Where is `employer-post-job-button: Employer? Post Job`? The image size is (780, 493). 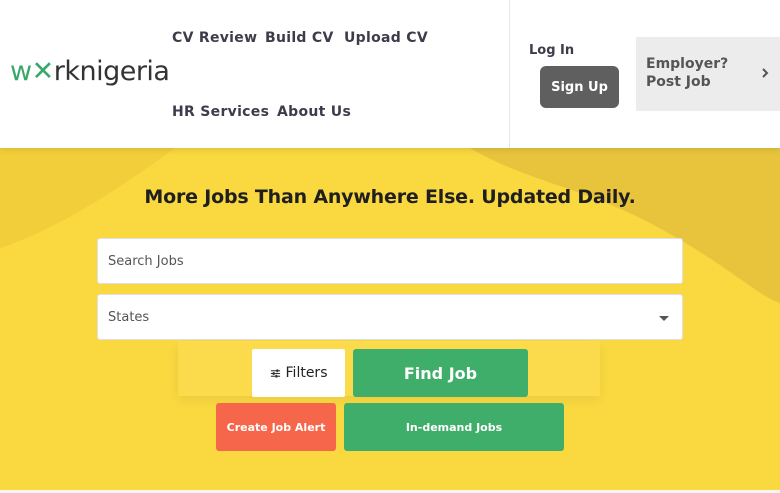 employer-post-job-button: Employer? Post Job is located at coordinates (708, 74).